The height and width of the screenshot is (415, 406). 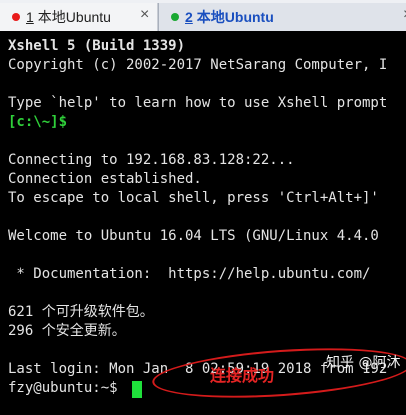 What do you see at coordinates (38, 122) in the screenshot?
I see `local-shell-prompt: [c:\~]$` at bounding box center [38, 122].